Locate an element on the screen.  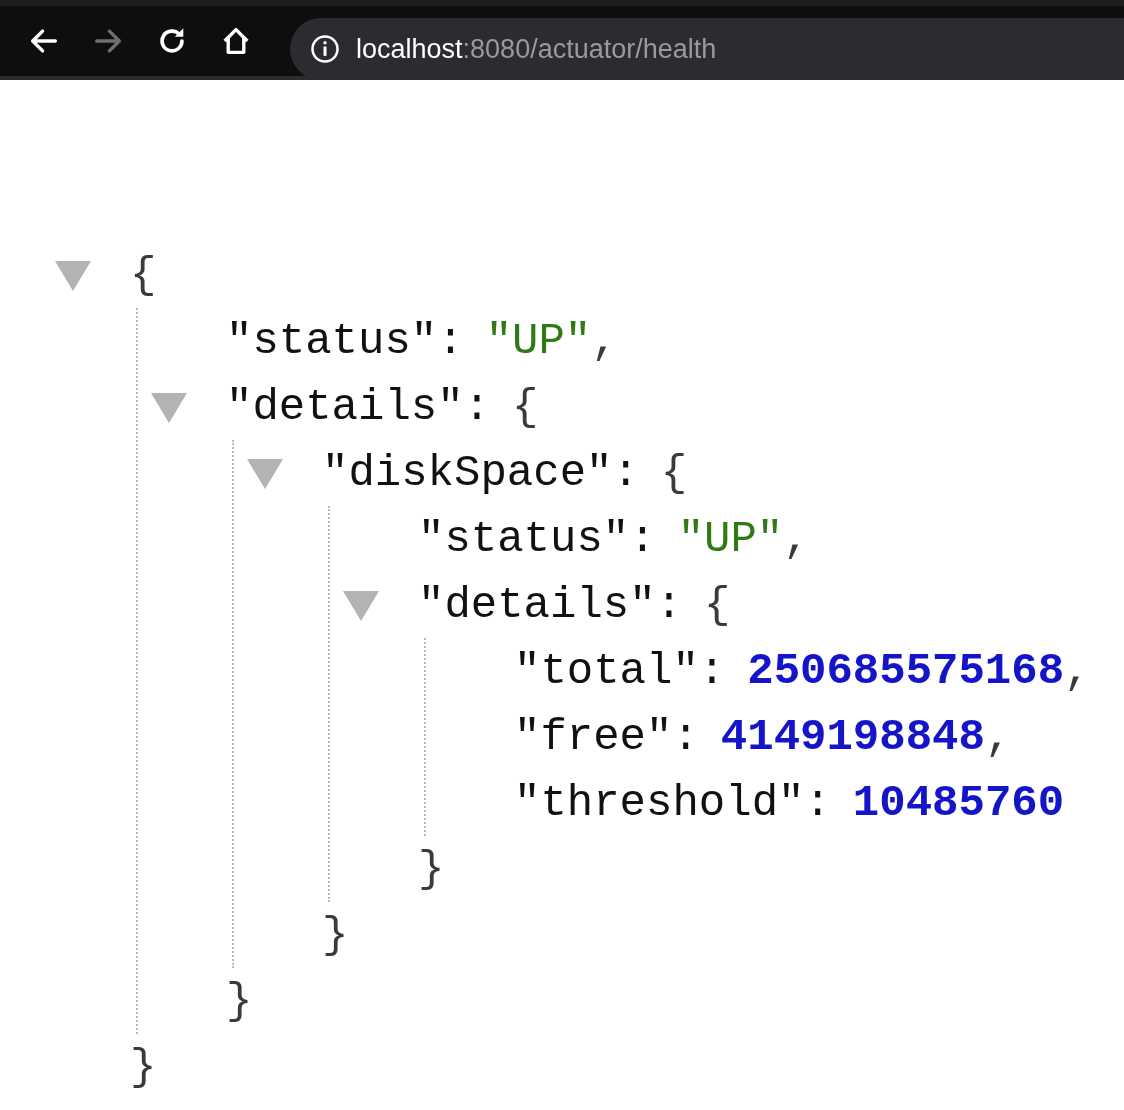
url-path: :8080/actuator/health is located at coordinates (589, 49).